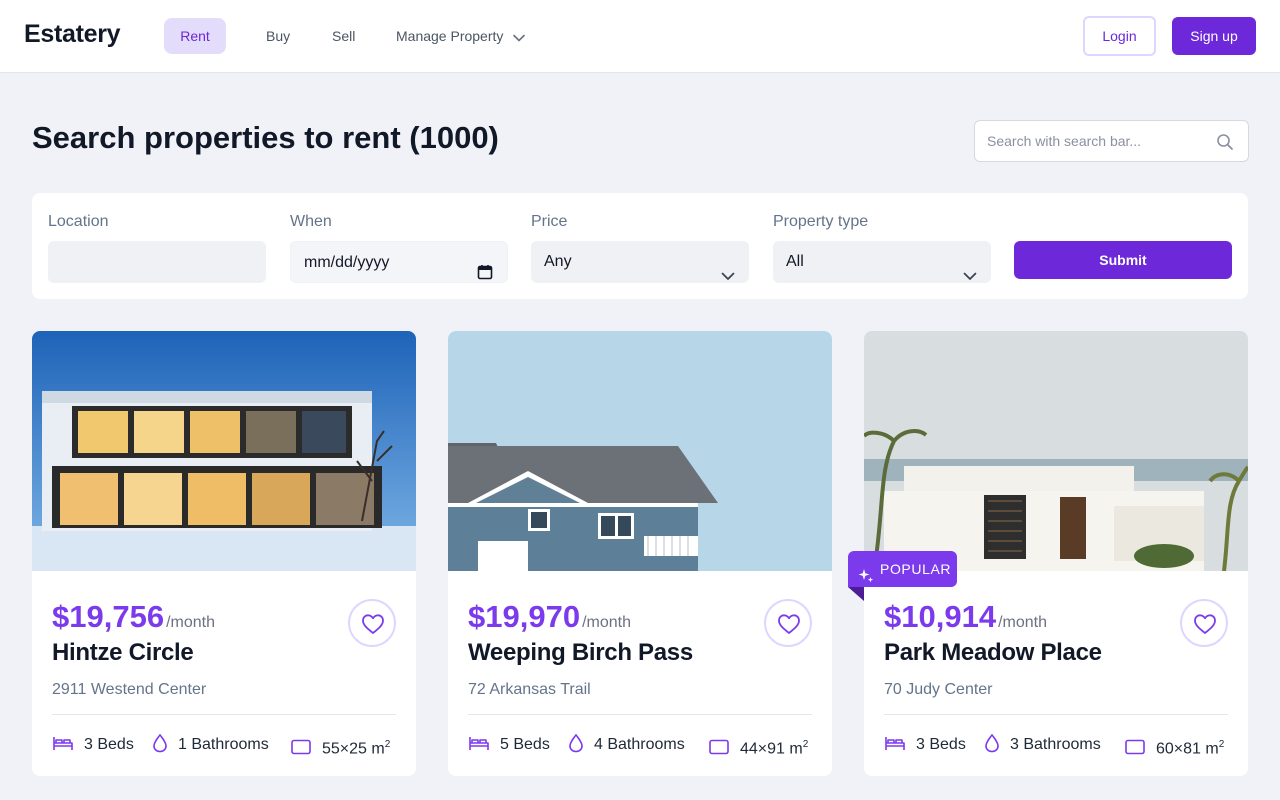 Image resolution: width=1280 pixels, height=800 pixels. What do you see at coordinates (195, 36) in the screenshot?
I see `nav-rent: Rent` at bounding box center [195, 36].